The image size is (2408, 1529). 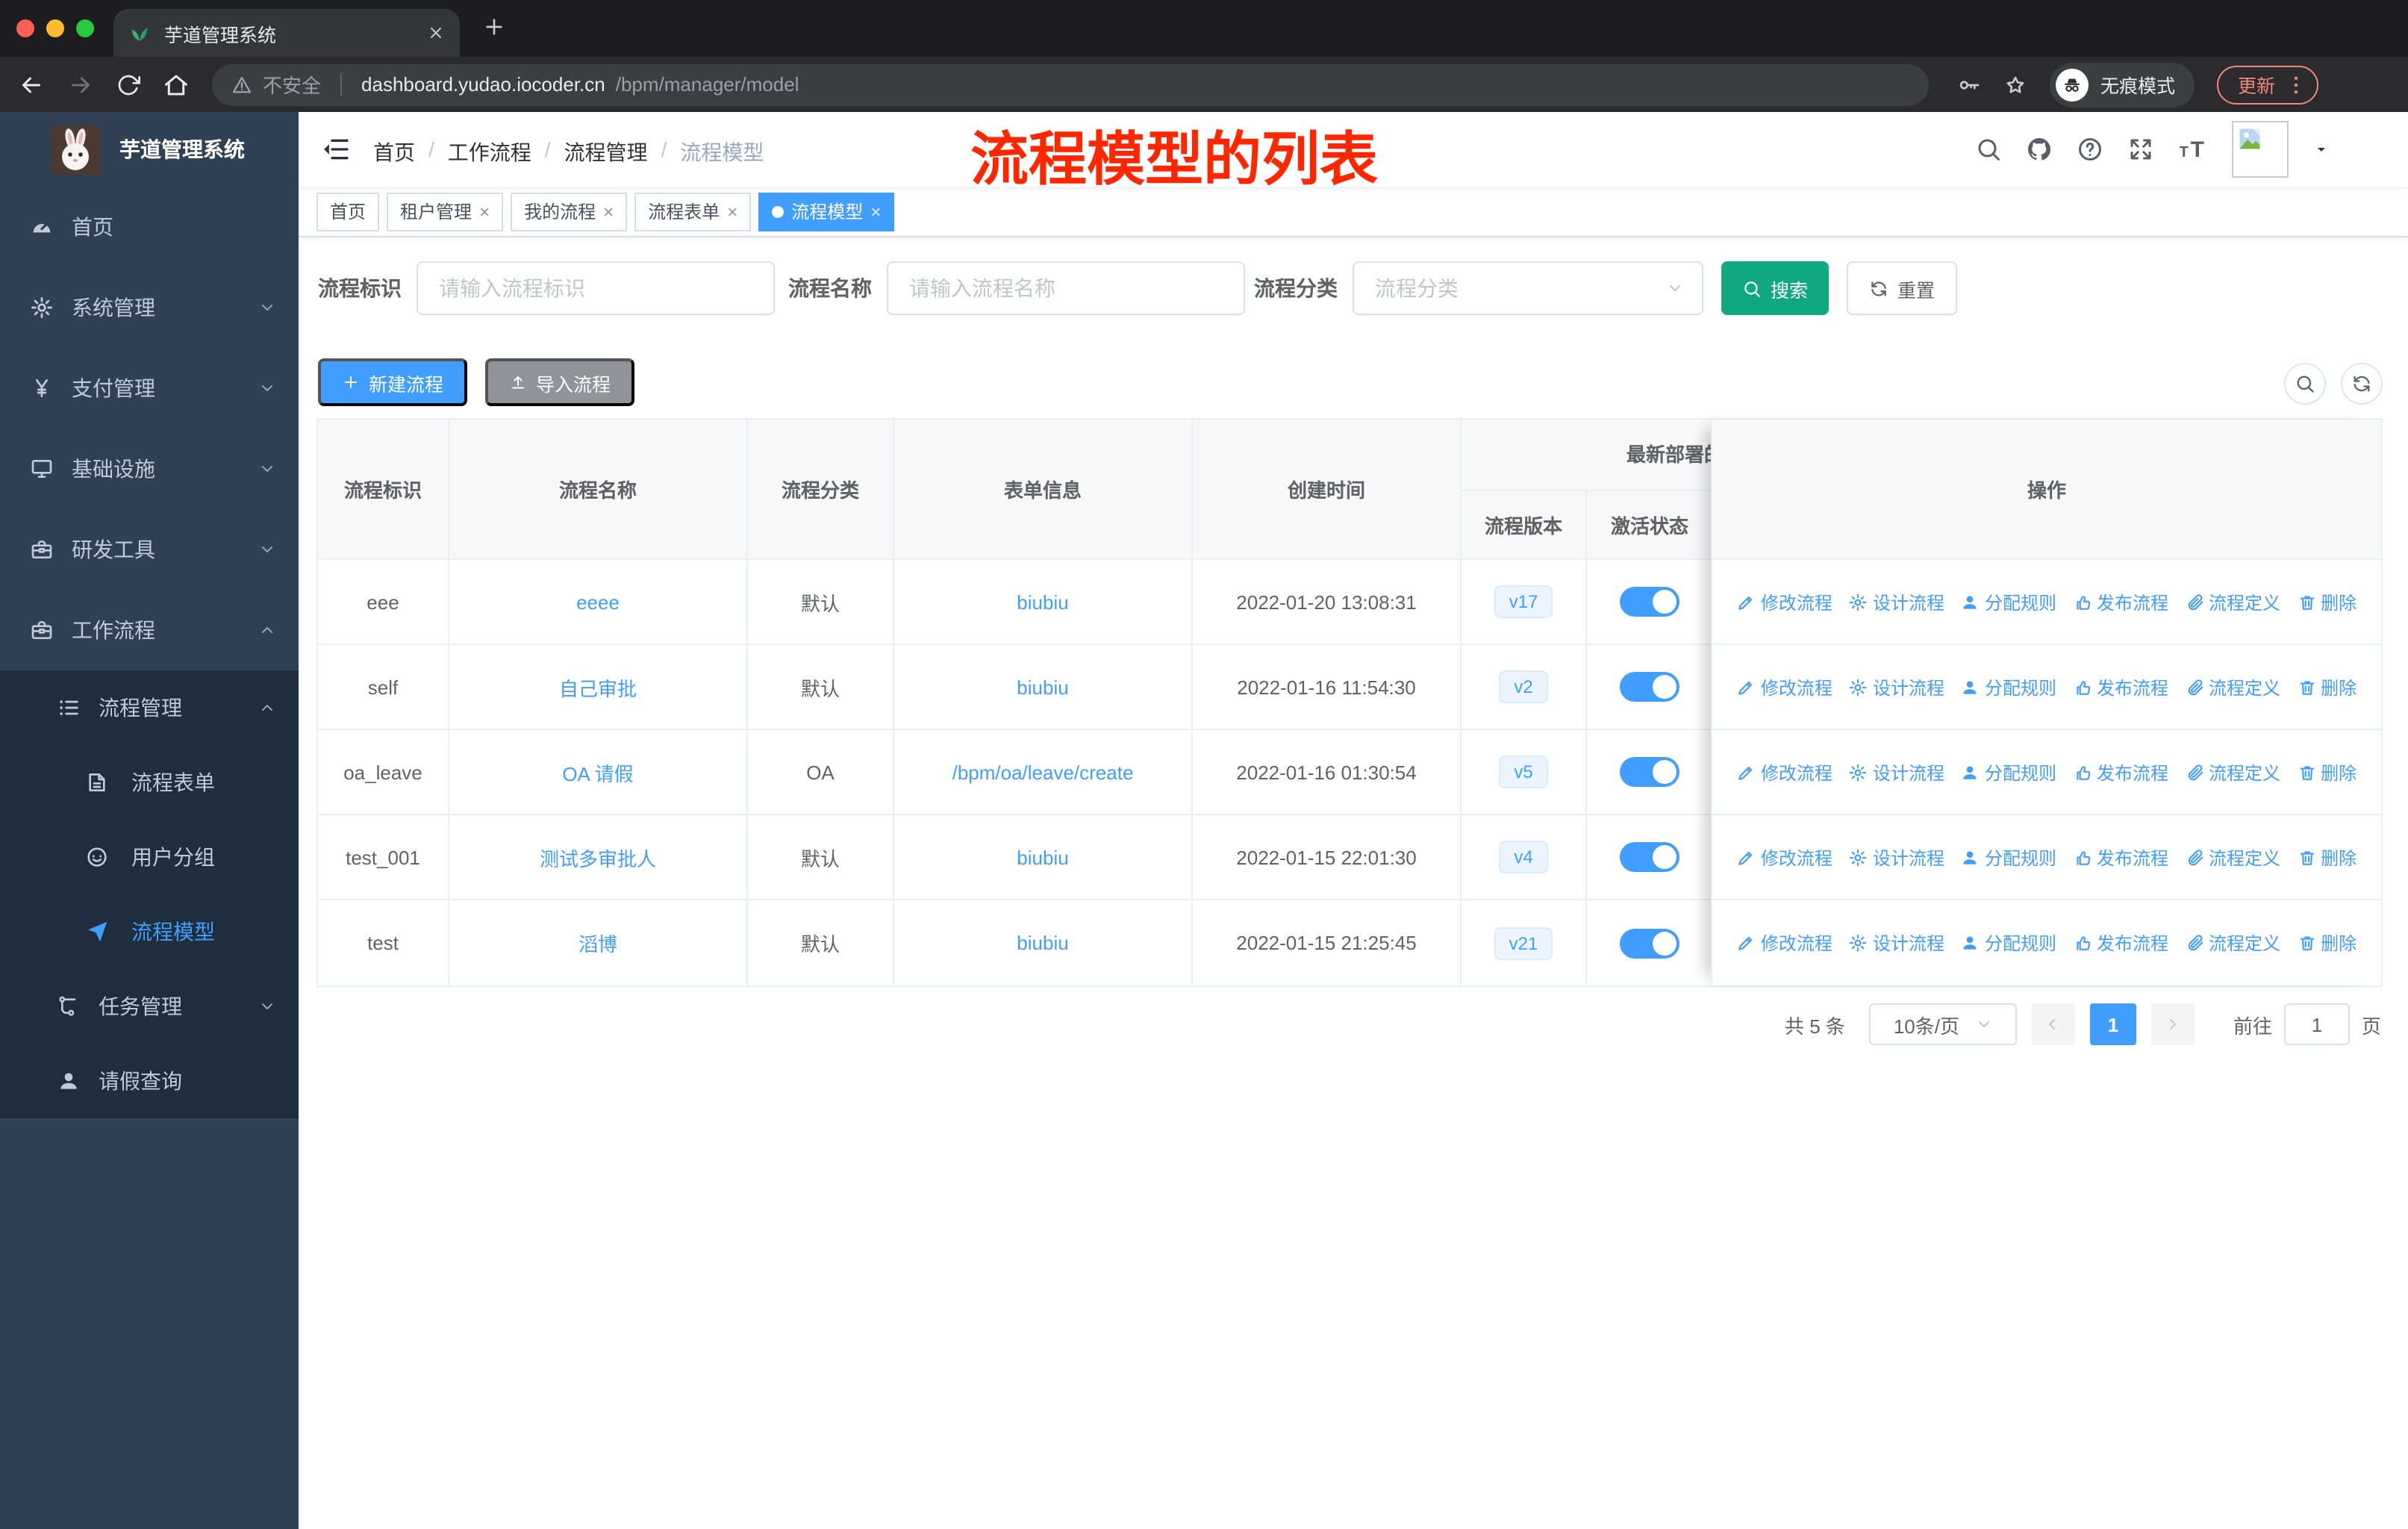 I want to click on sidebar-item-leave-query: 请假查询, so click(x=149, y=1081).